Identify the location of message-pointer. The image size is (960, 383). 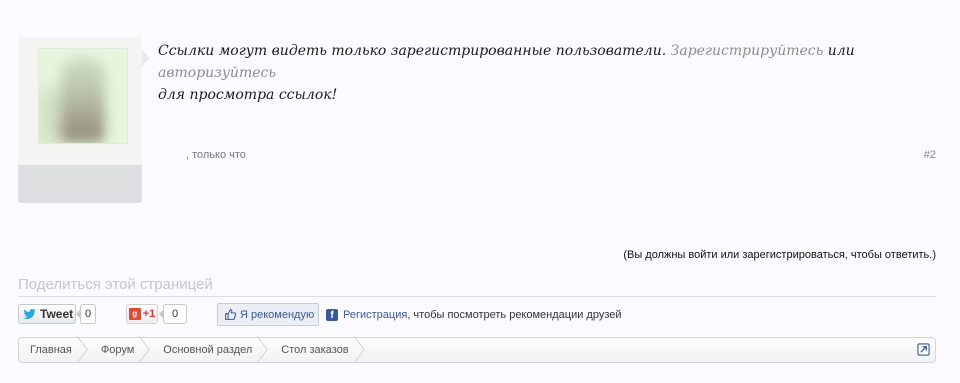
(146, 58).